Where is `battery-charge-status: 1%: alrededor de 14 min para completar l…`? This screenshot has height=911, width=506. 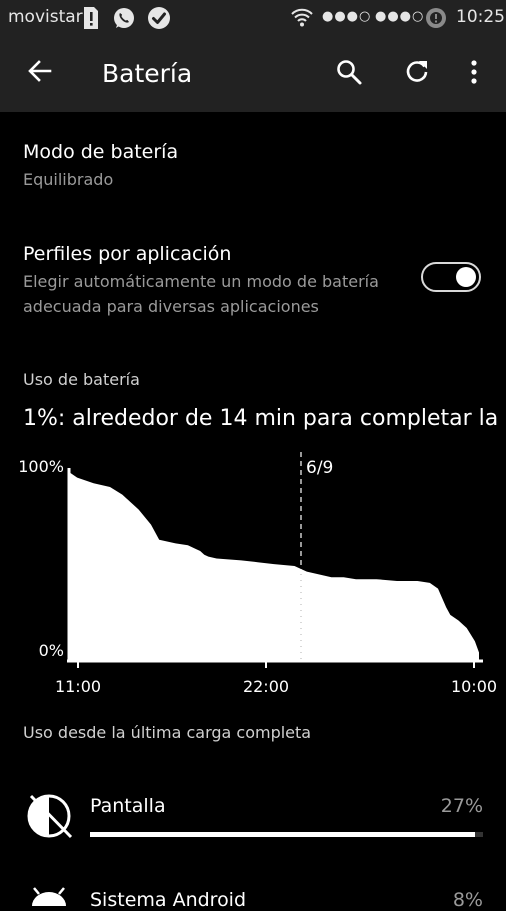
battery-charge-status: 1%: alrededor de 14 min para completar l… is located at coordinates (264, 418).